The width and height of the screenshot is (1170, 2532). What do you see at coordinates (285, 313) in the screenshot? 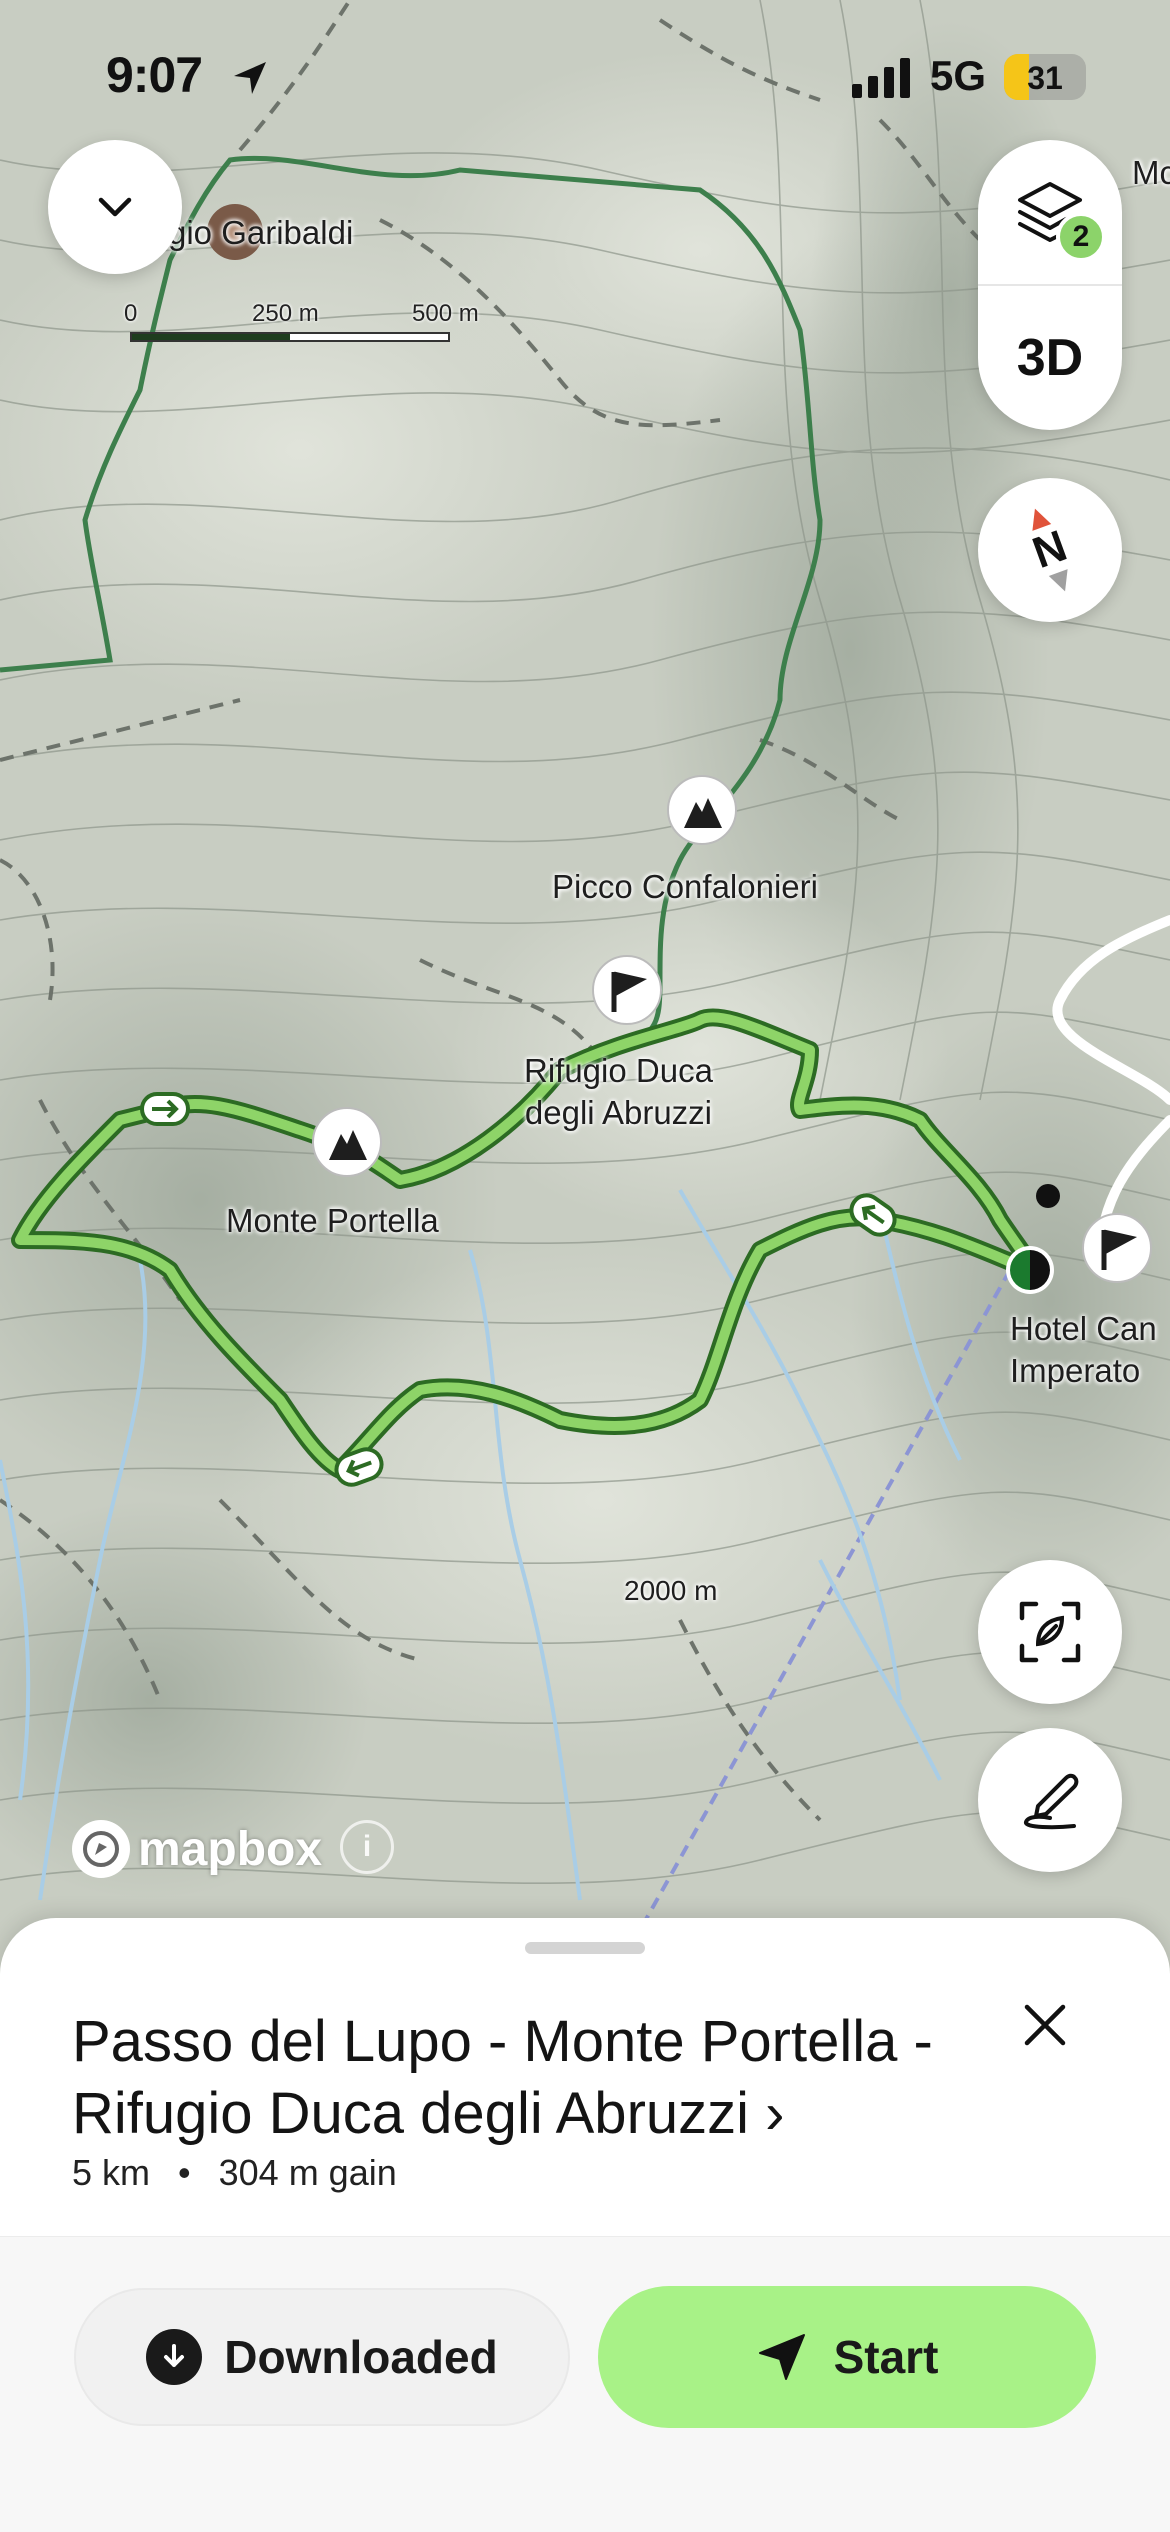
I see `scale-label-mid: 250 m` at bounding box center [285, 313].